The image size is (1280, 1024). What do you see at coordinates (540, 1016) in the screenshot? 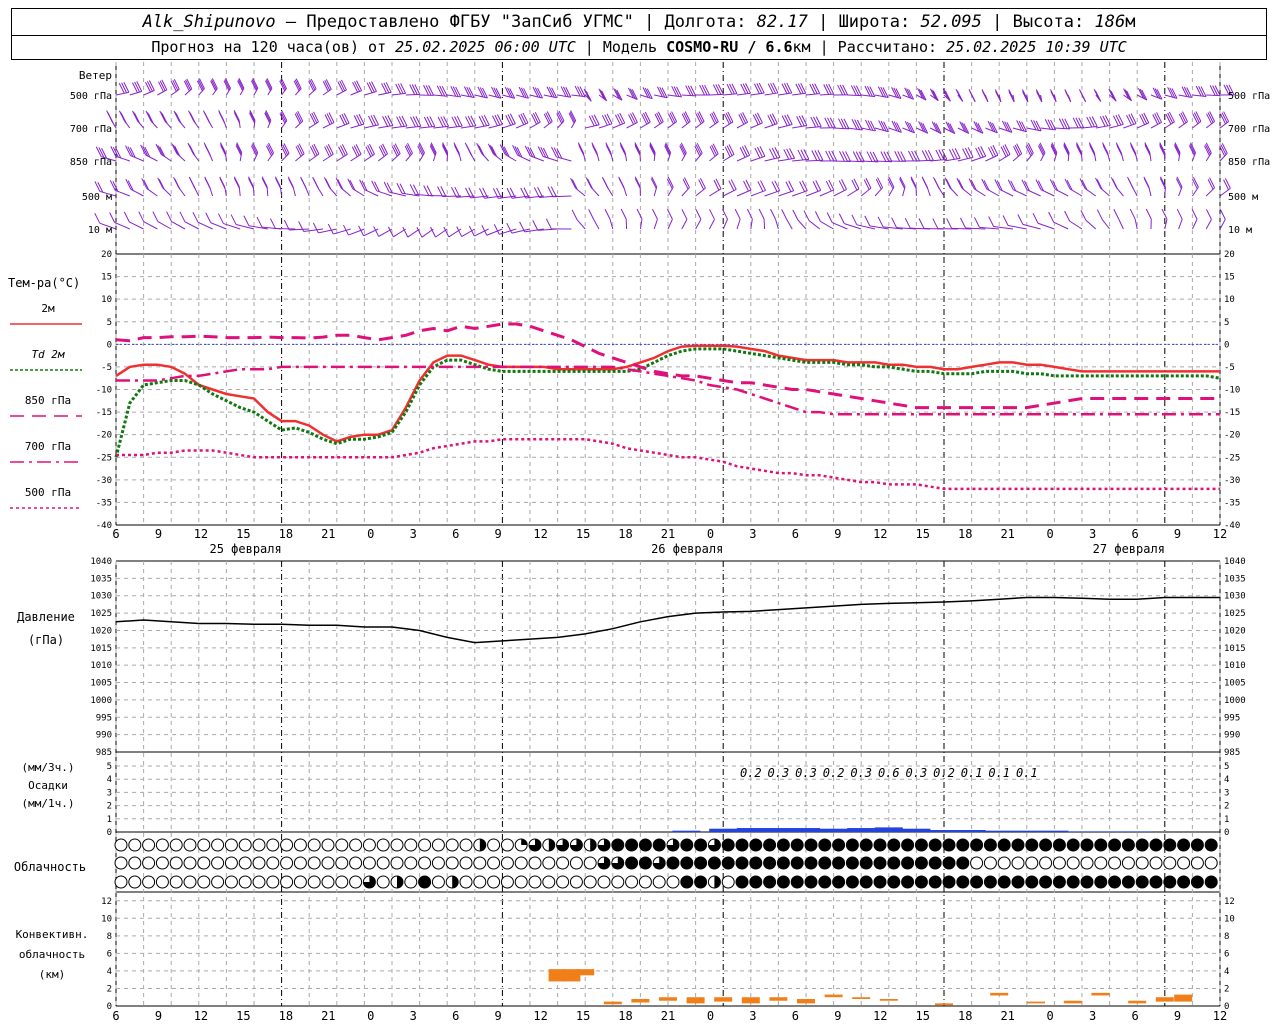
I see `time-tick-label: 12` at bounding box center [540, 1016].